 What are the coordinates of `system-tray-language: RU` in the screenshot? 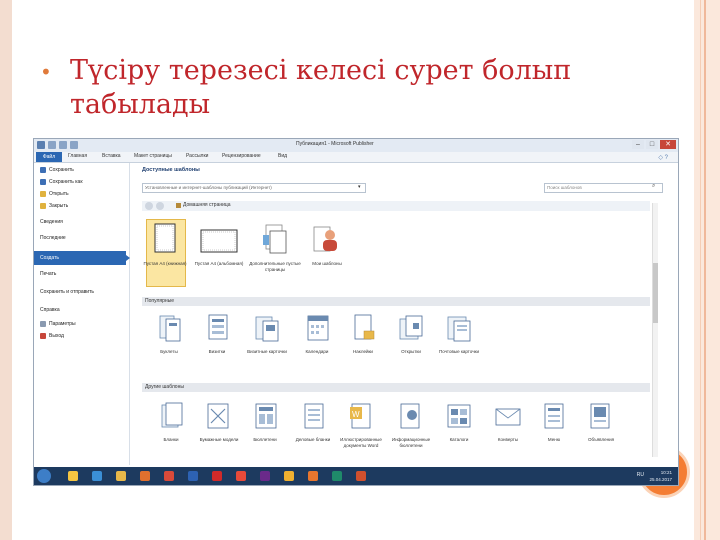 It's located at (640, 475).